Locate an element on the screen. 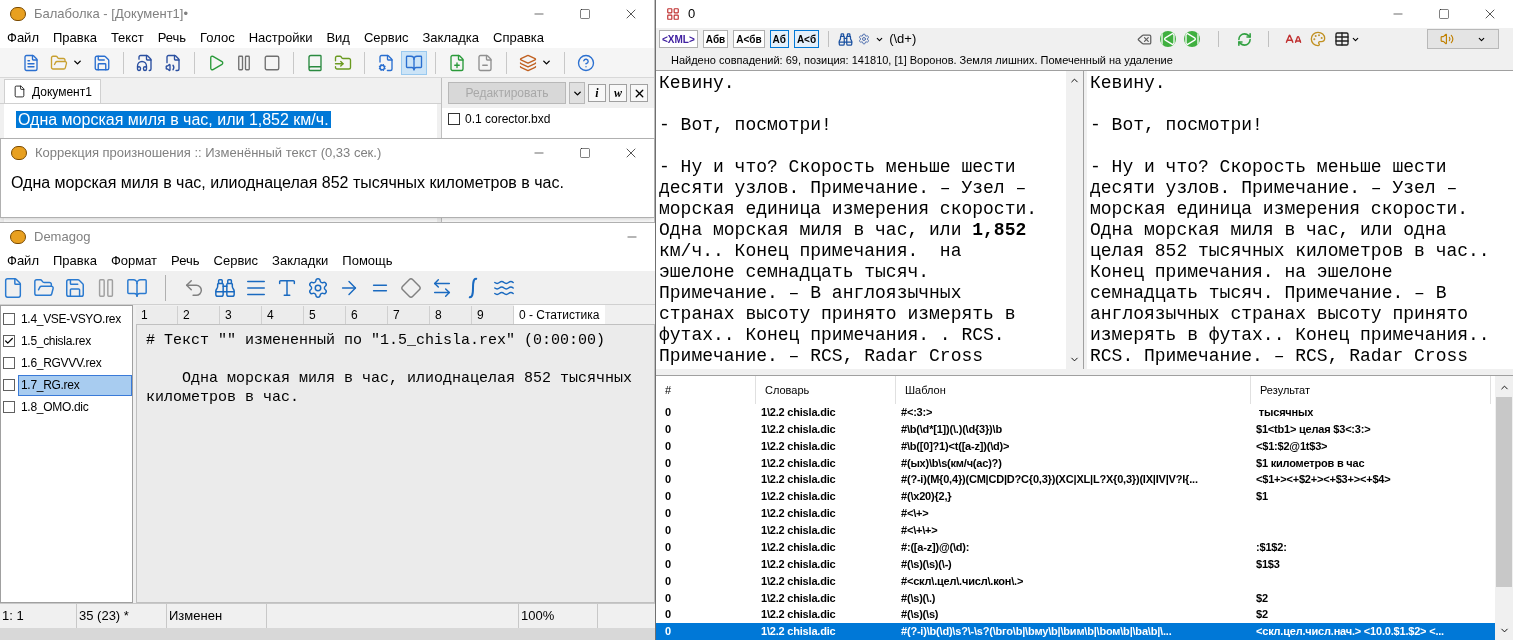 The image size is (1513, 640). menu-item: Справка is located at coordinates (518, 38).